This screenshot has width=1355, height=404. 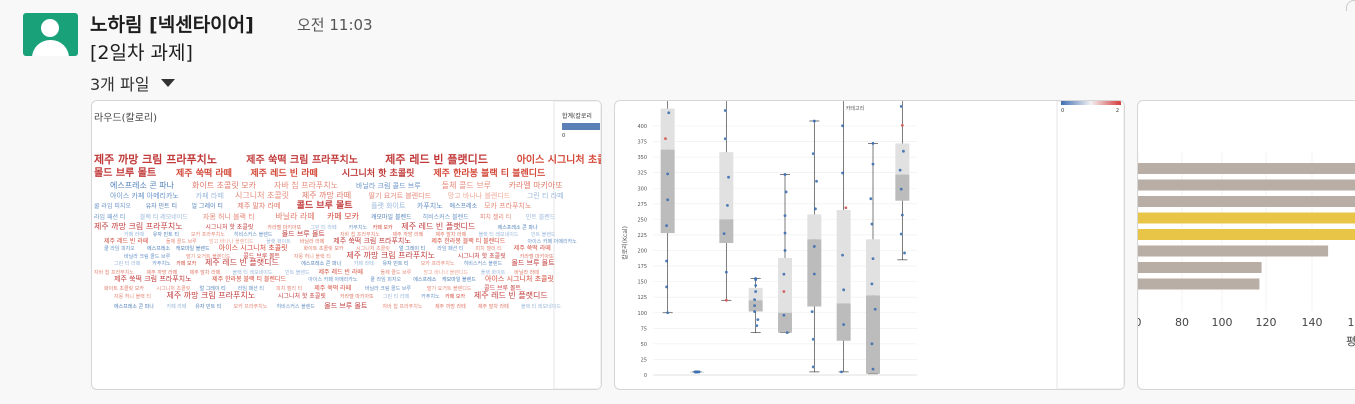 I want to click on boxplot-y-tick: 400, so click(x=642, y=127).